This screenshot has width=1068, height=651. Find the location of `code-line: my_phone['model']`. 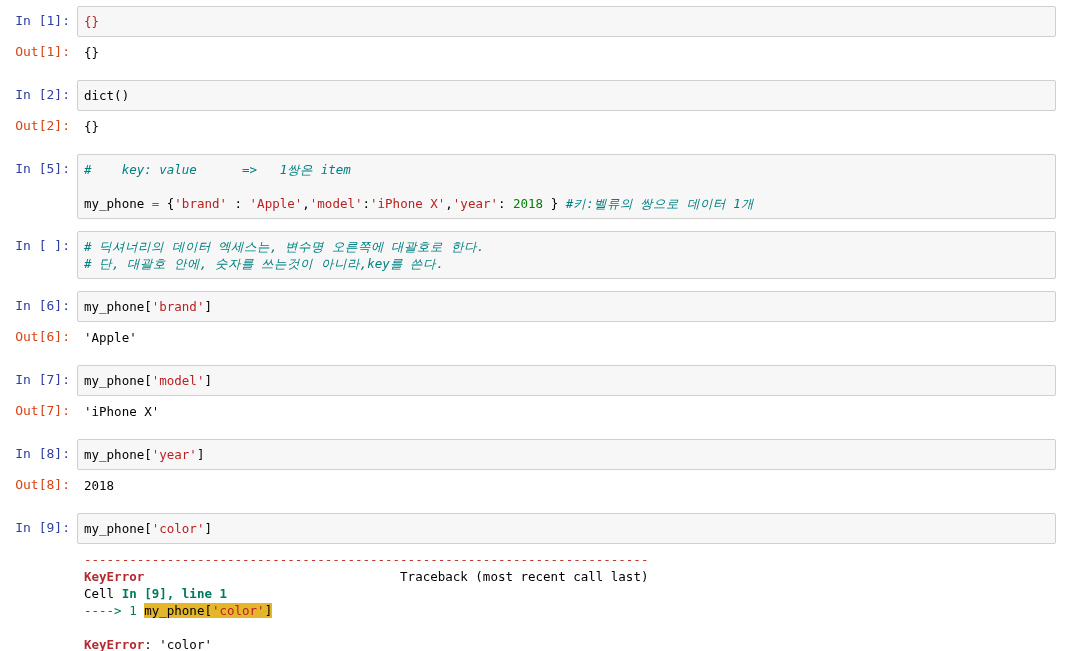

code-line: my_phone['model'] is located at coordinates (148, 380).